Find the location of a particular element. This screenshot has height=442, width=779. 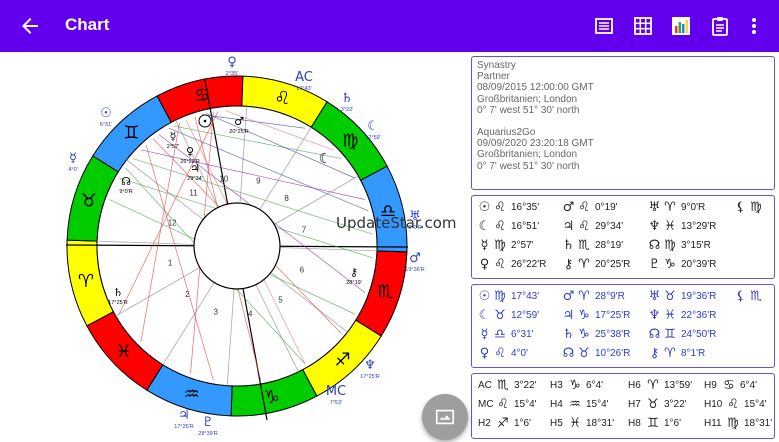

planet-position: ♀ ♌ 26°22'R is located at coordinates (512, 264).